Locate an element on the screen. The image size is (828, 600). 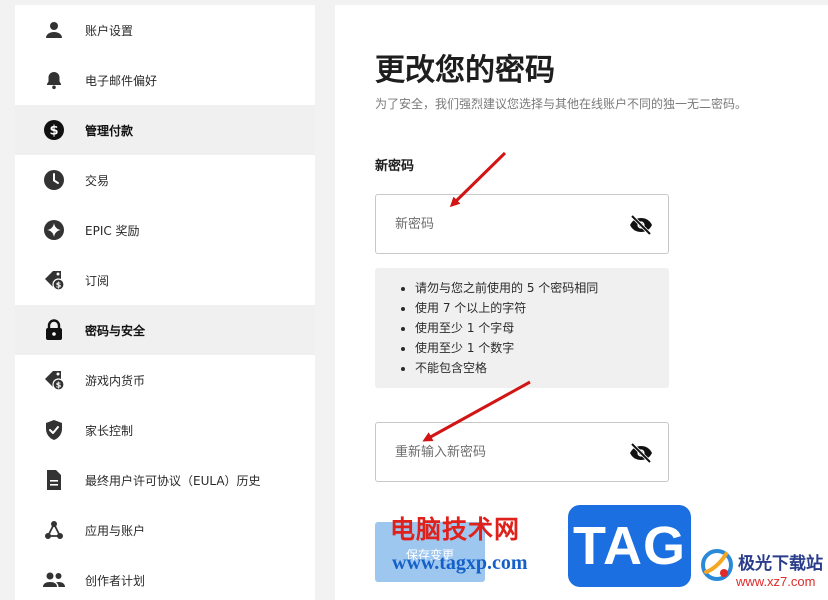
tag-dollar-icon: $ is located at coordinates (54, 280).